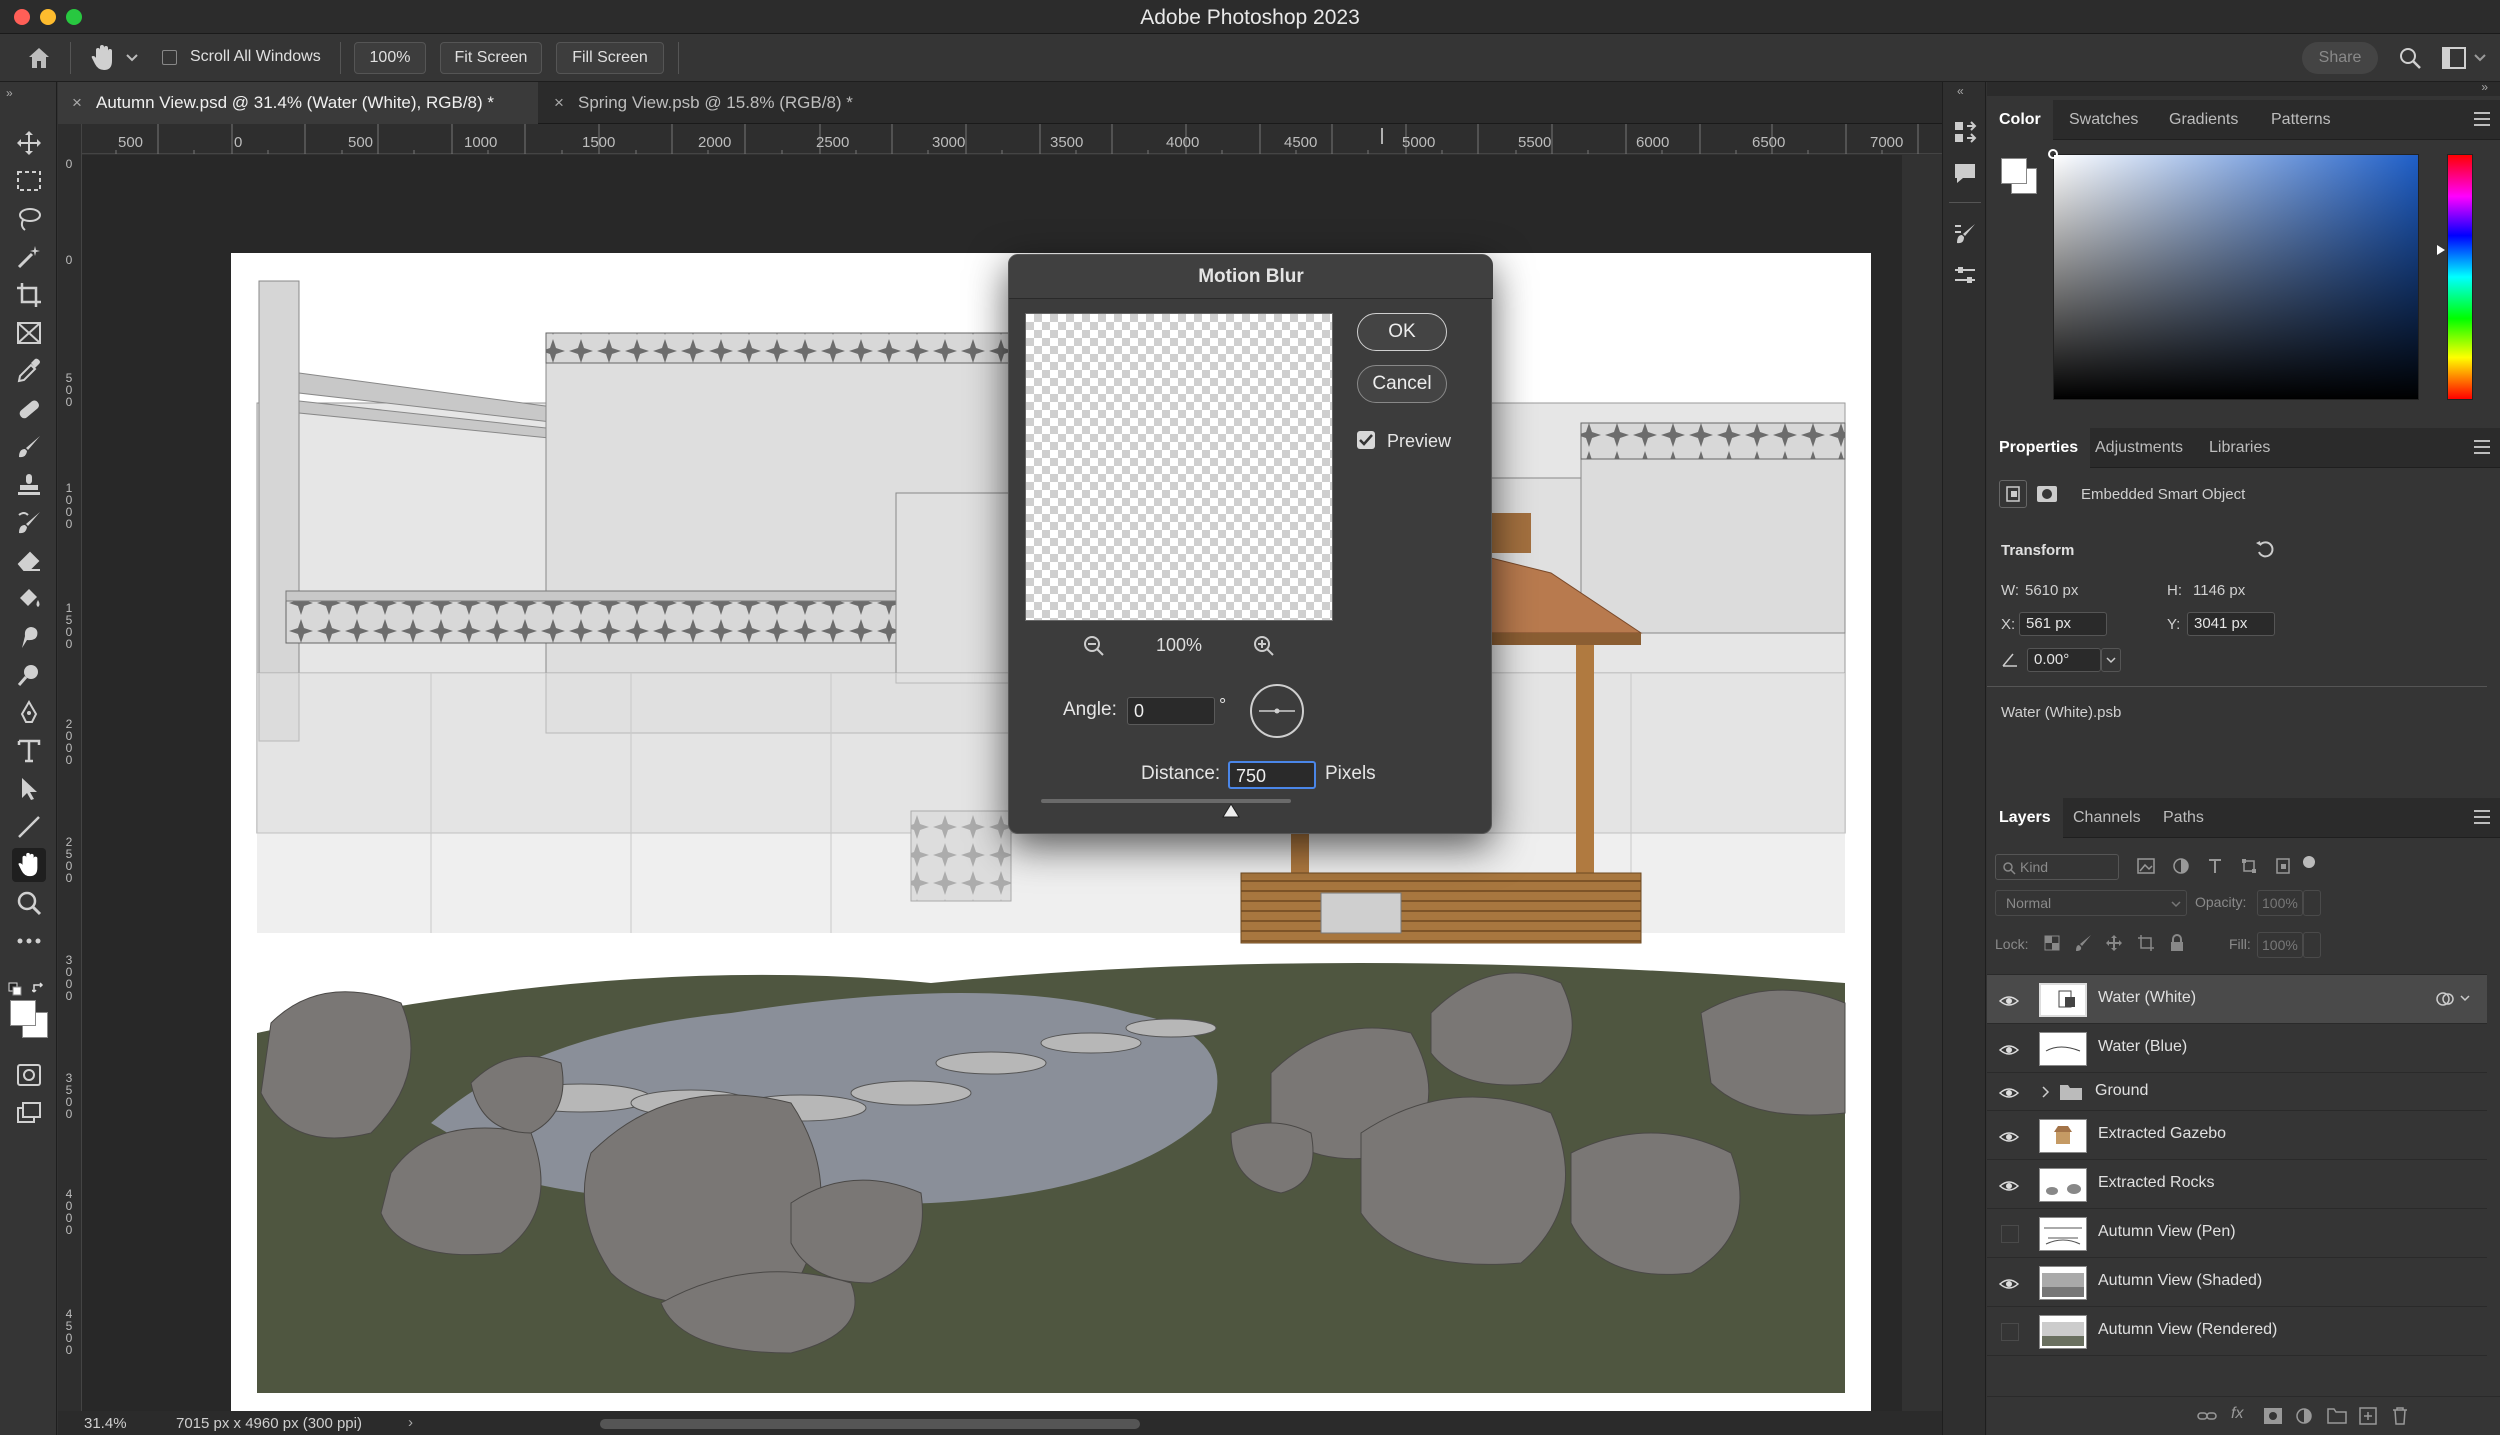  Describe the element at coordinates (29, 789) in the screenshot. I see `path-selection-tool-icon` at that location.